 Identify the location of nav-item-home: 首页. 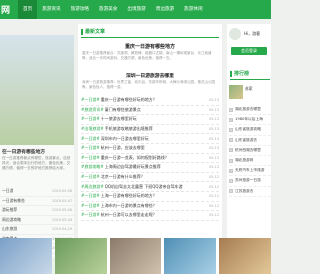
(28, 9).